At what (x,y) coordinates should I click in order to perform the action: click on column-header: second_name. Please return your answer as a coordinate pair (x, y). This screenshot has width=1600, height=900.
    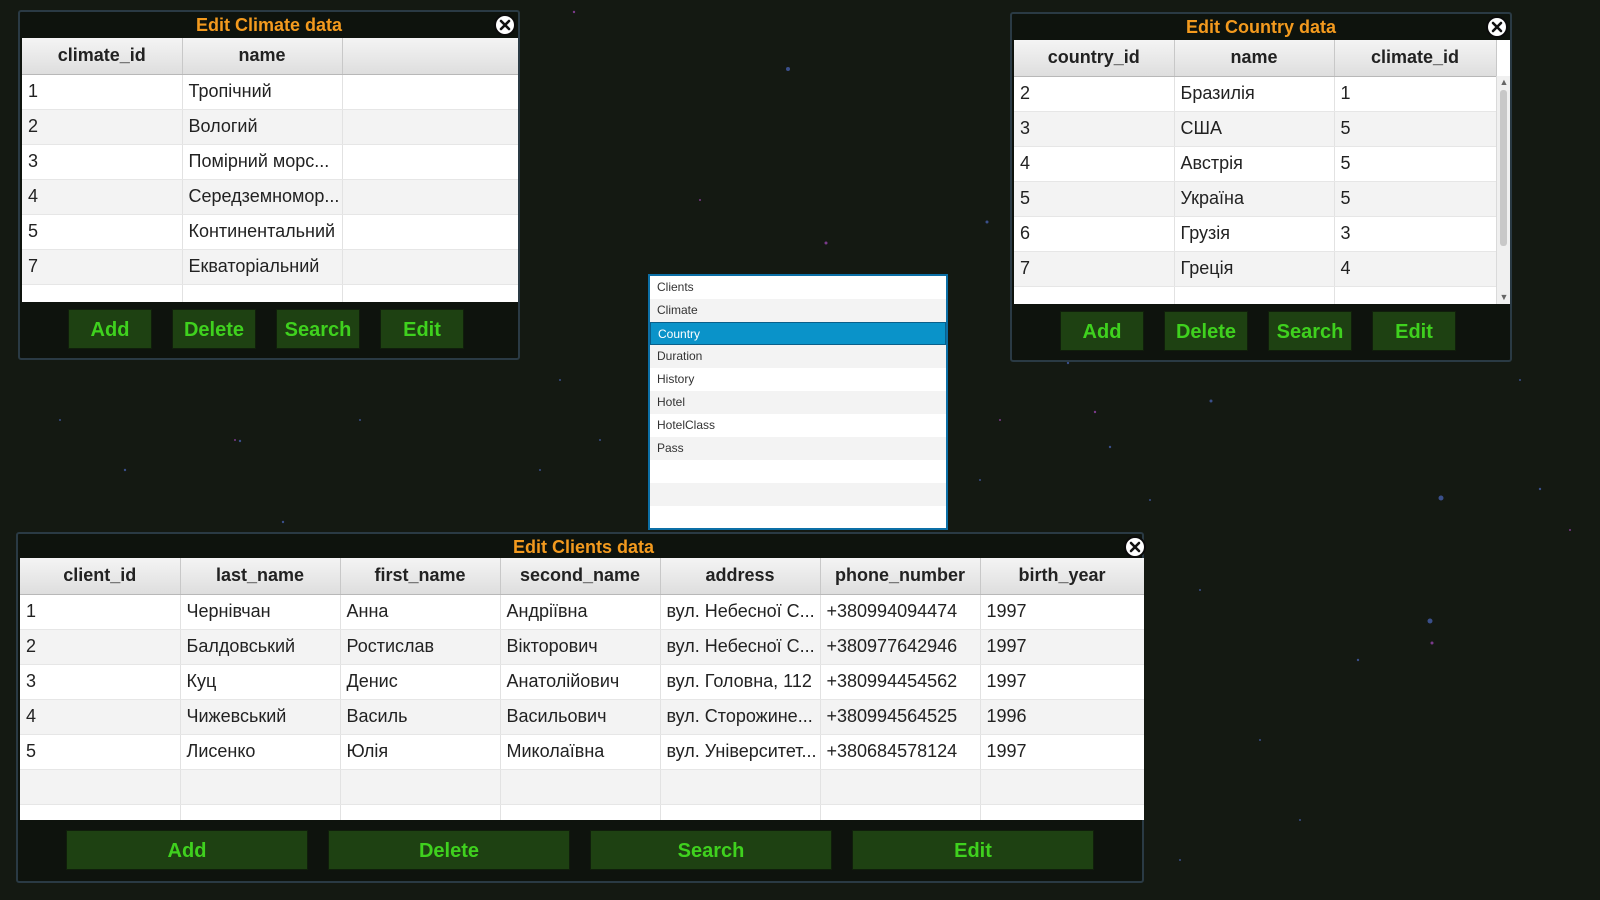
    Looking at the image, I should click on (580, 576).